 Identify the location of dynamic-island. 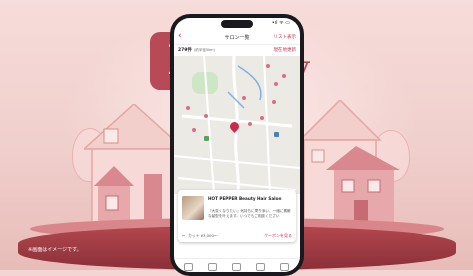
(237, 24).